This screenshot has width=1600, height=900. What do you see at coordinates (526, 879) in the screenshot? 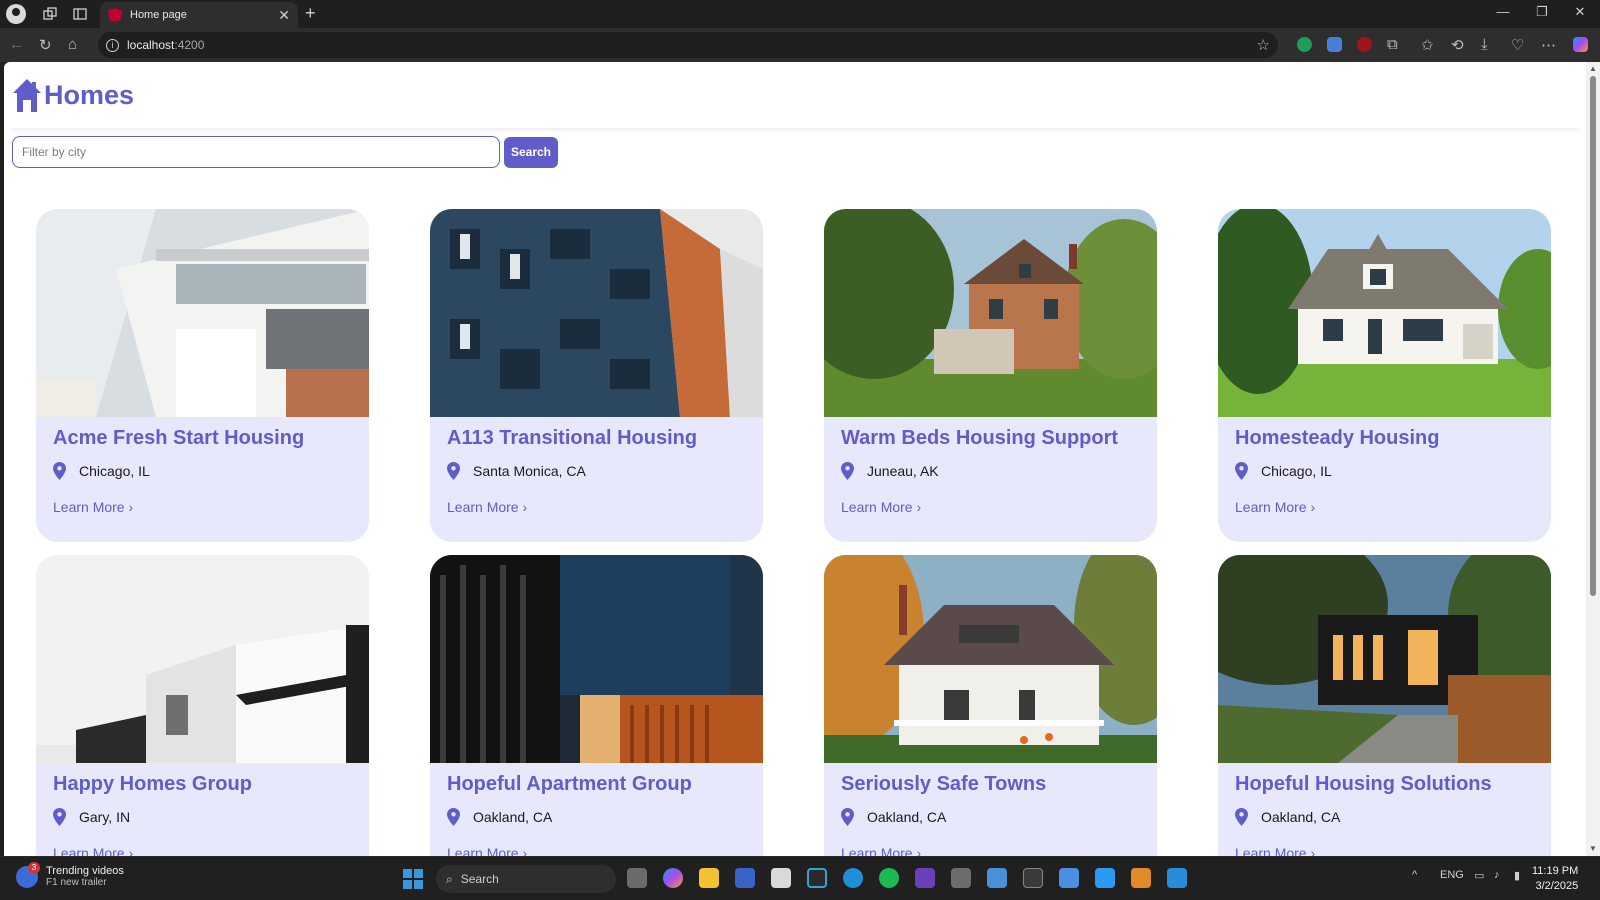
I see `taskbar-search: ⌕ Search` at bounding box center [526, 879].